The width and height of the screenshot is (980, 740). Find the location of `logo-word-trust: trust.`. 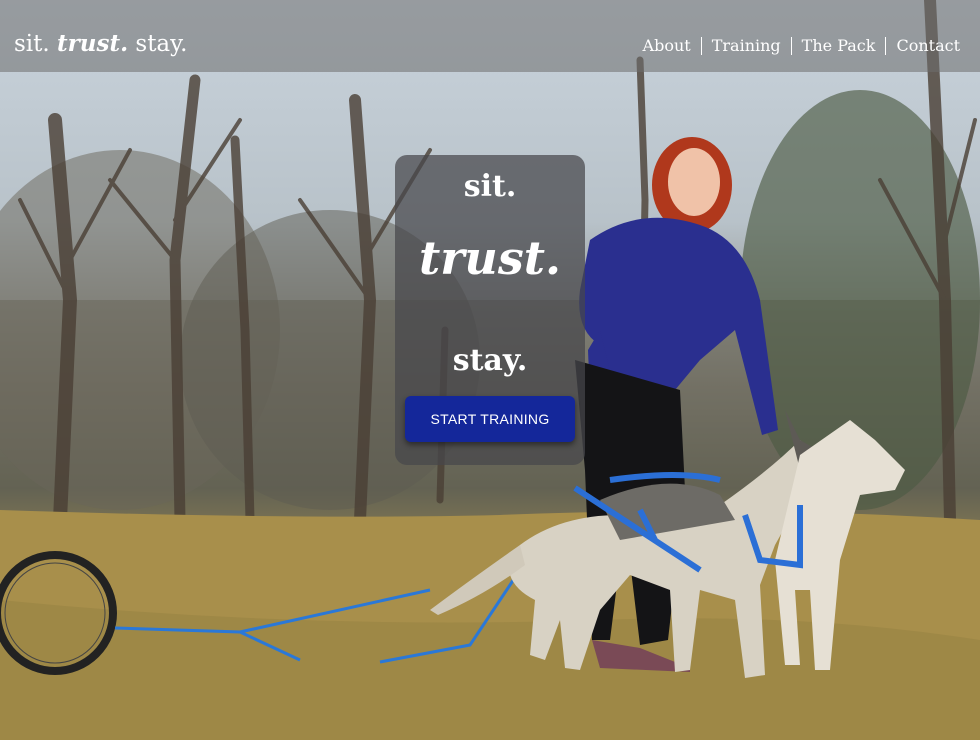

logo-word-trust: trust. is located at coordinates (93, 43).